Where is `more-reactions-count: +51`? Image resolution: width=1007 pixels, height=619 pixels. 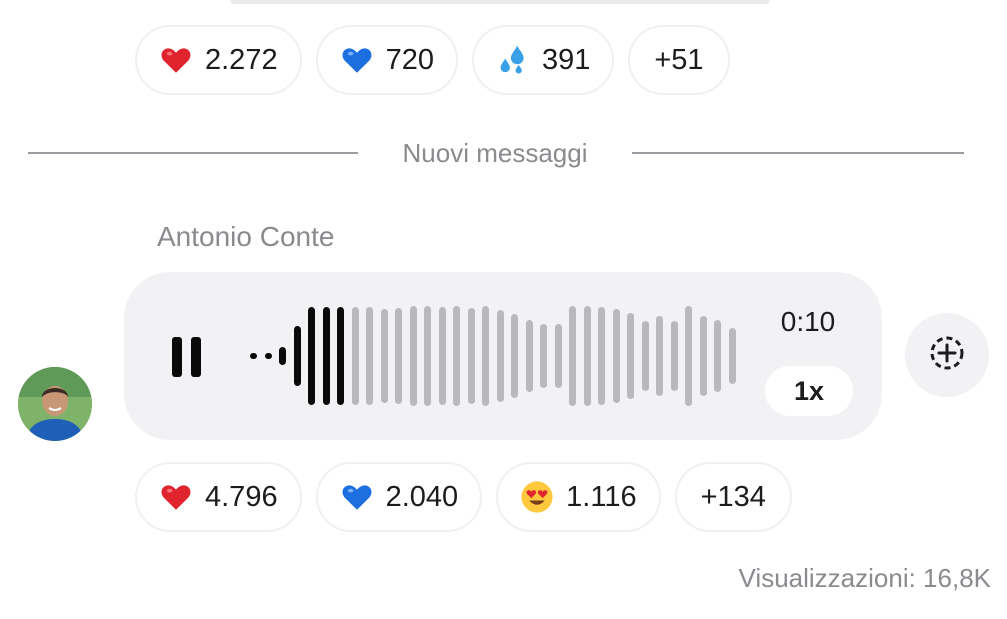
more-reactions-count: +51 is located at coordinates (679, 59).